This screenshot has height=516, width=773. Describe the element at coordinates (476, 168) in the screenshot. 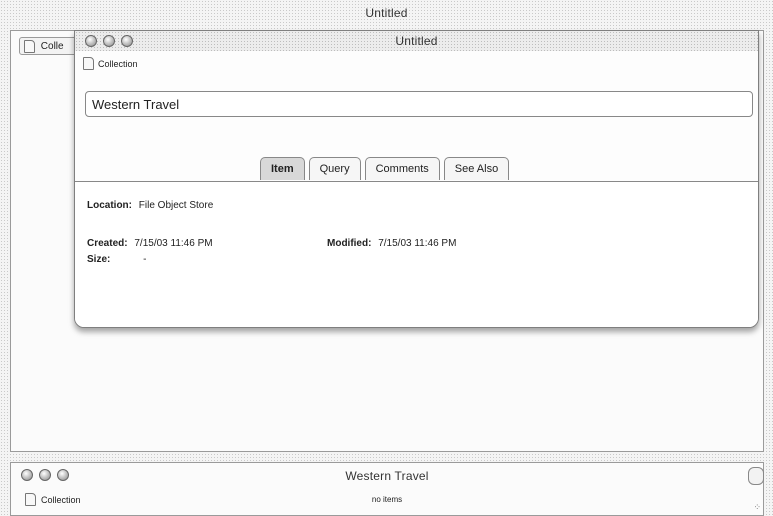

I see `tab-see-also: See Also` at that location.